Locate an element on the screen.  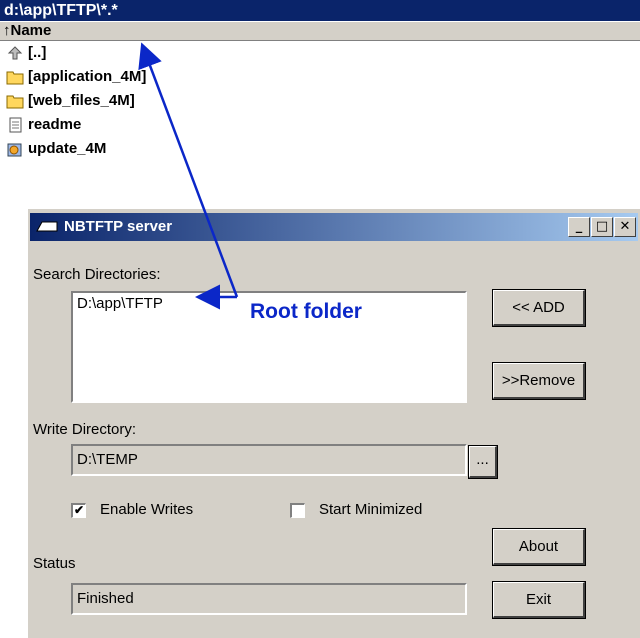
arrow-to-path is located at coordinates (188, 170).